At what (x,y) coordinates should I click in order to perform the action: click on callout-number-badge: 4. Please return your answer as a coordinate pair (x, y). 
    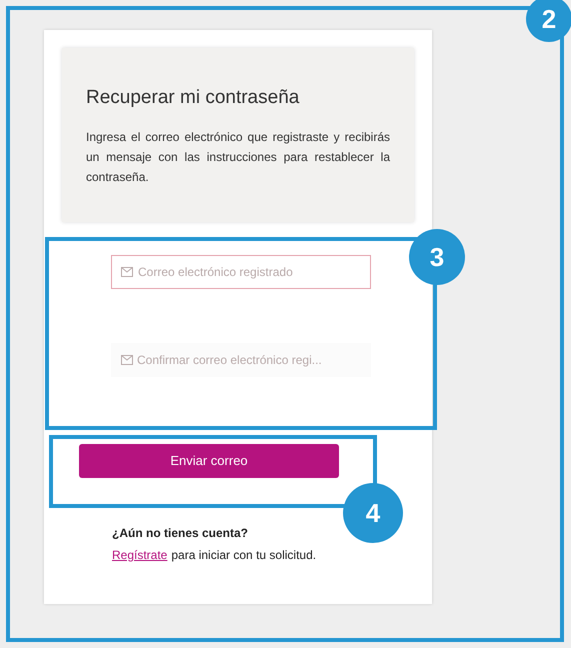
    Looking at the image, I should click on (373, 513).